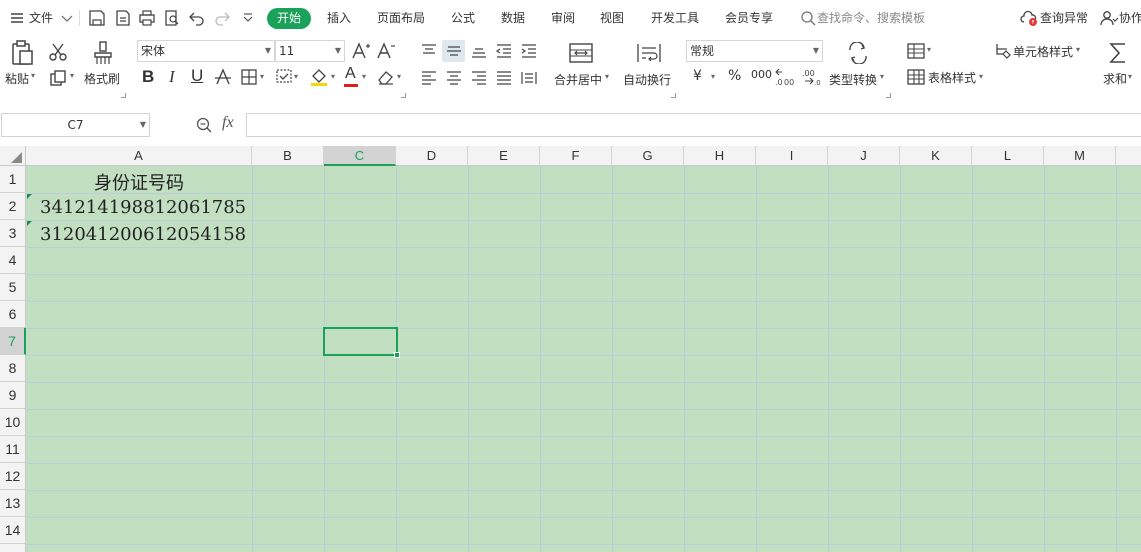 This screenshot has height=552, width=1141. Describe the element at coordinates (41, 18) in the screenshot. I see `file-menu: 文件` at that location.